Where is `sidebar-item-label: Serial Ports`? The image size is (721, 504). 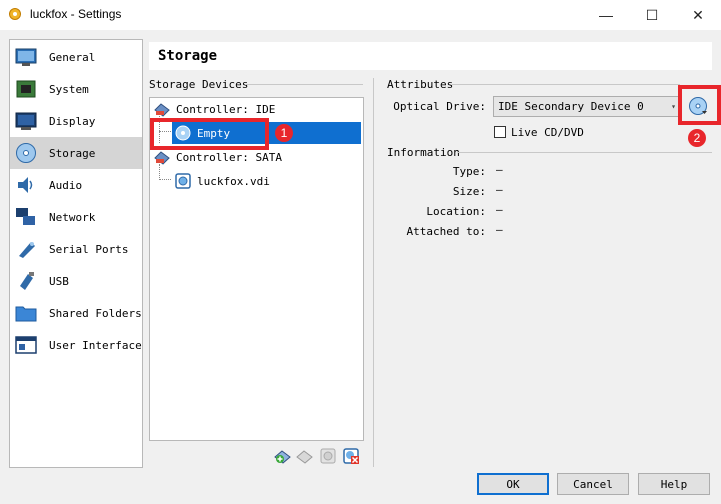
sidebar-item-label: Serial Ports is located at coordinates (89, 249).